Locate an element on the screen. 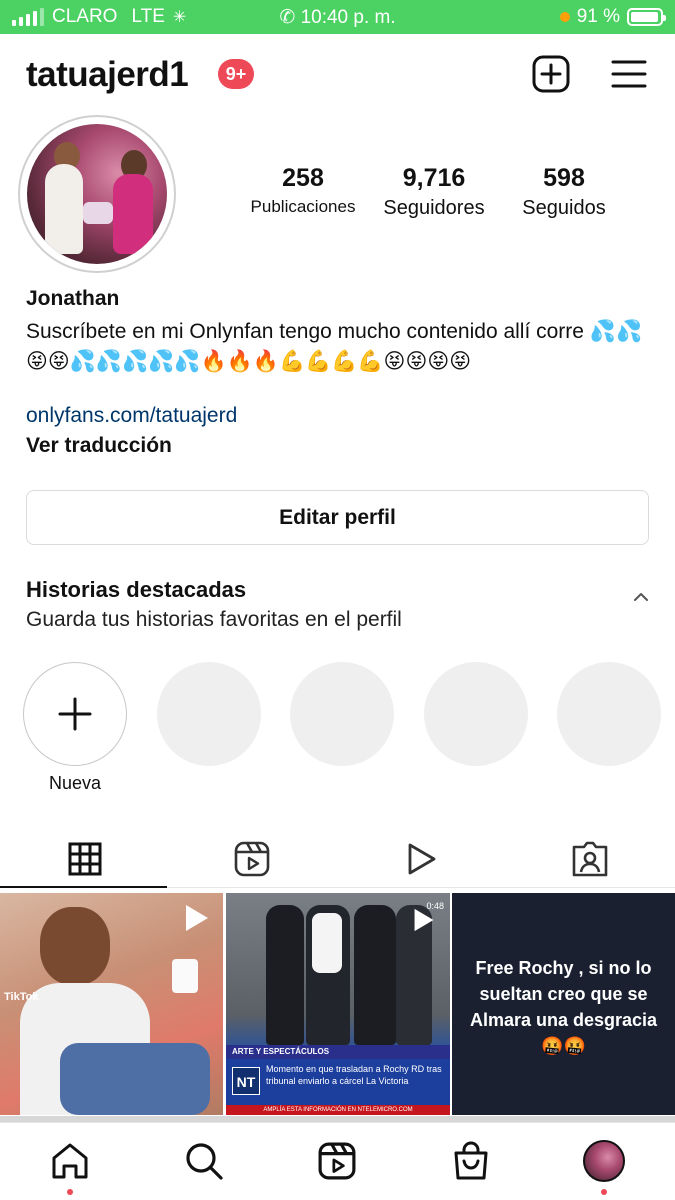 This screenshot has height=1200, width=675. stat-following: 598 Seguidos is located at coordinates (564, 192).